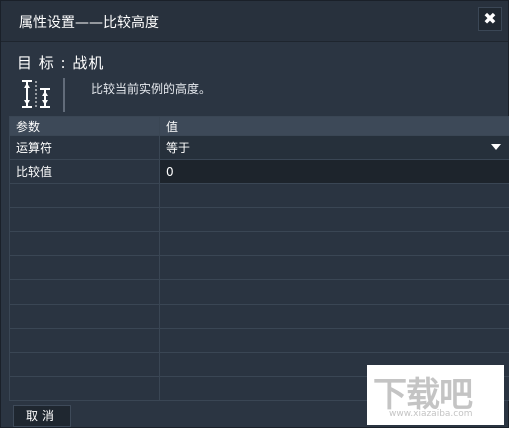 This screenshot has width=509, height=428. Describe the element at coordinates (89, 23) in the screenshot. I see `dialog-title: 属性设置——比较高度` at that location.